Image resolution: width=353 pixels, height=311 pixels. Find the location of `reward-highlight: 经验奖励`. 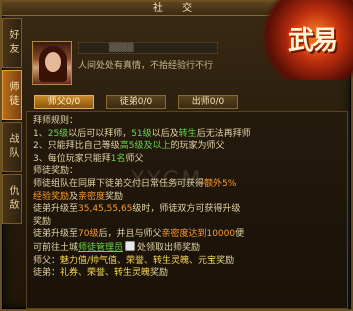

reward-highlight: 经验奖励 is located at coordinates (51, 196).